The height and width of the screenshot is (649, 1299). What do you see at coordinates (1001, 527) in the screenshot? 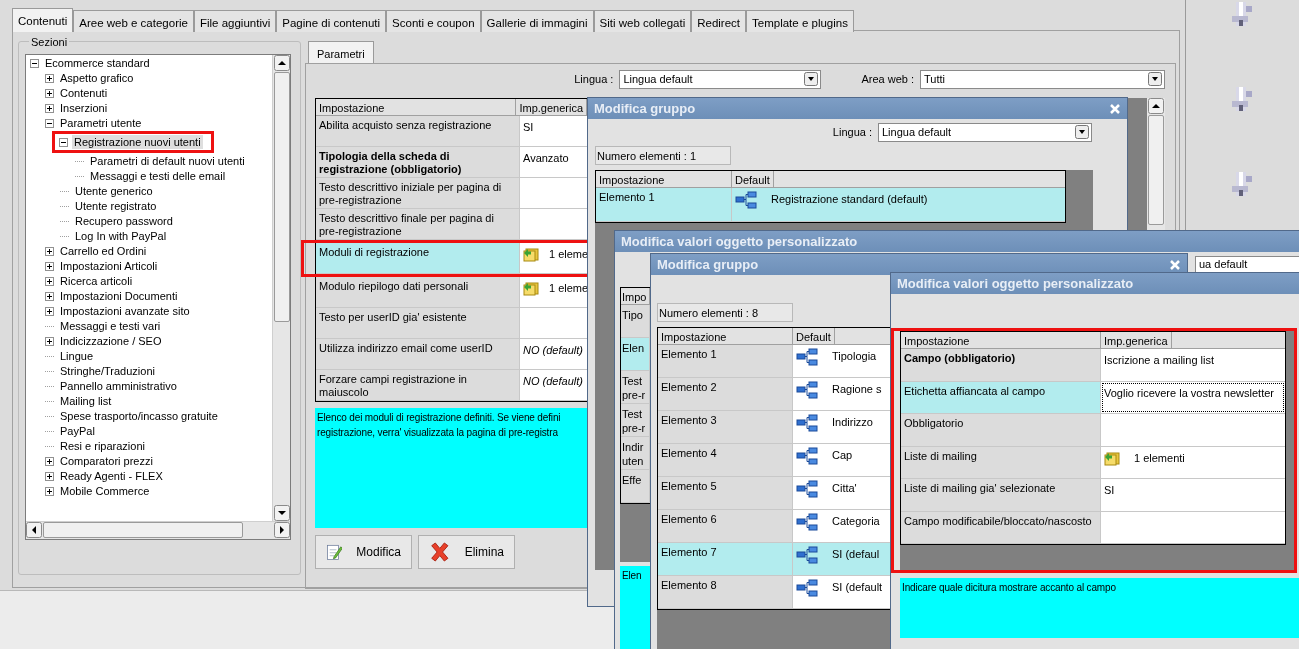
I see `table-cell: Campo modificabile/bloccato/nascosto` at bounding box center [1001, 527].